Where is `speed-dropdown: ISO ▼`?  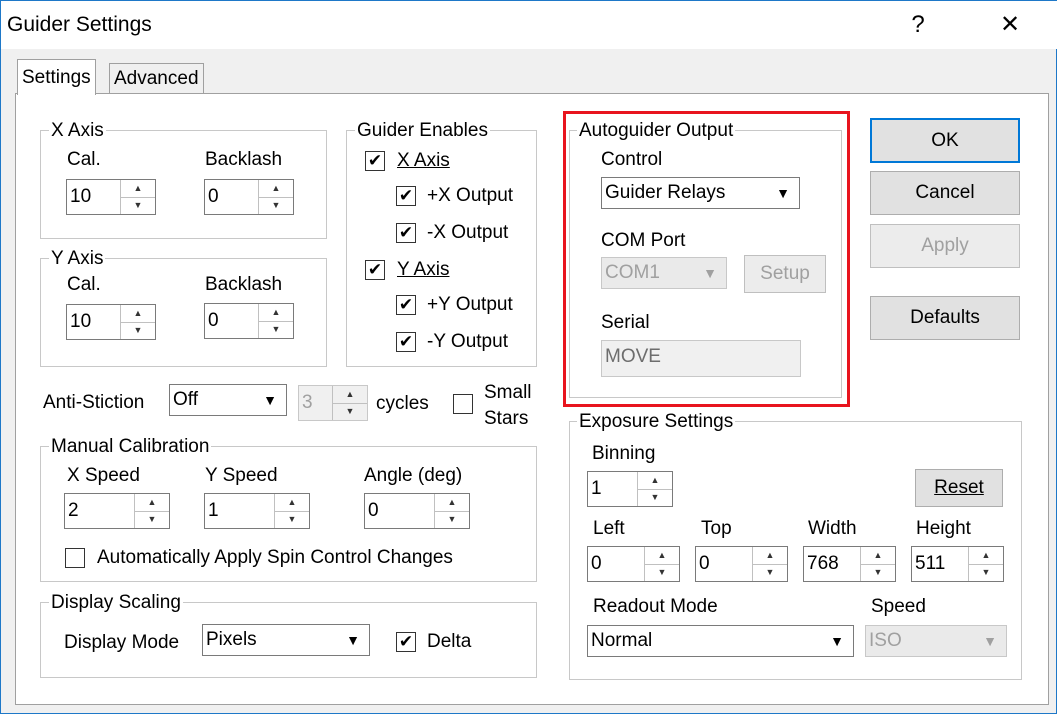 speed-dropdown: ISO ▼ is located at coordinates (936, 641).